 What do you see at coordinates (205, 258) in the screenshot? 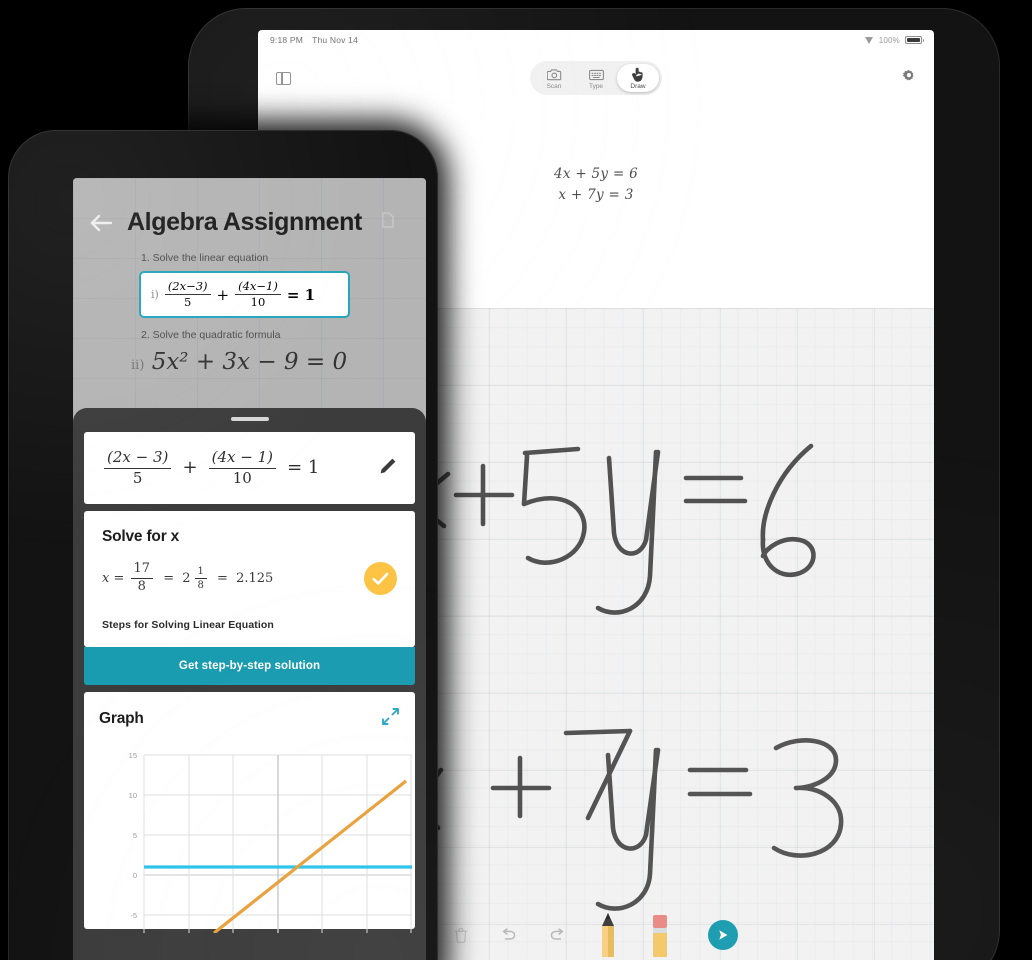
I see `assignment-question-1: 1. Solve the linear equation` at bounding box center [205, 258].